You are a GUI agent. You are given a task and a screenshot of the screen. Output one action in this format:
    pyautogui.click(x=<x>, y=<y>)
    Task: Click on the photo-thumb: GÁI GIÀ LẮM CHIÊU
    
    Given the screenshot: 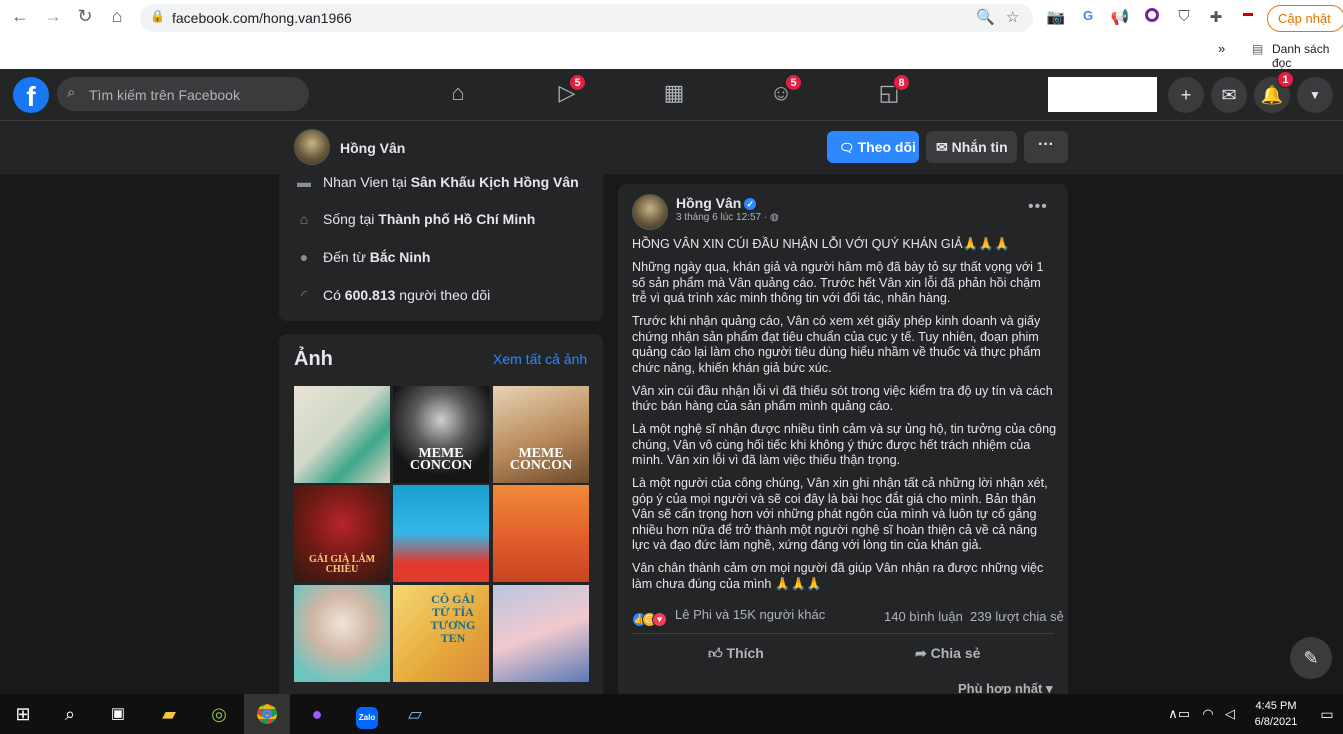 What is the action you would take?
    pyautogui.click(x=342, y=533)
    